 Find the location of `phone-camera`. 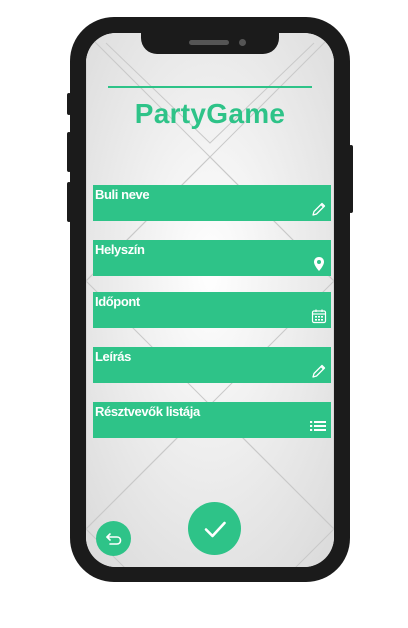

phone-camera is located at coordinates (242, 42).